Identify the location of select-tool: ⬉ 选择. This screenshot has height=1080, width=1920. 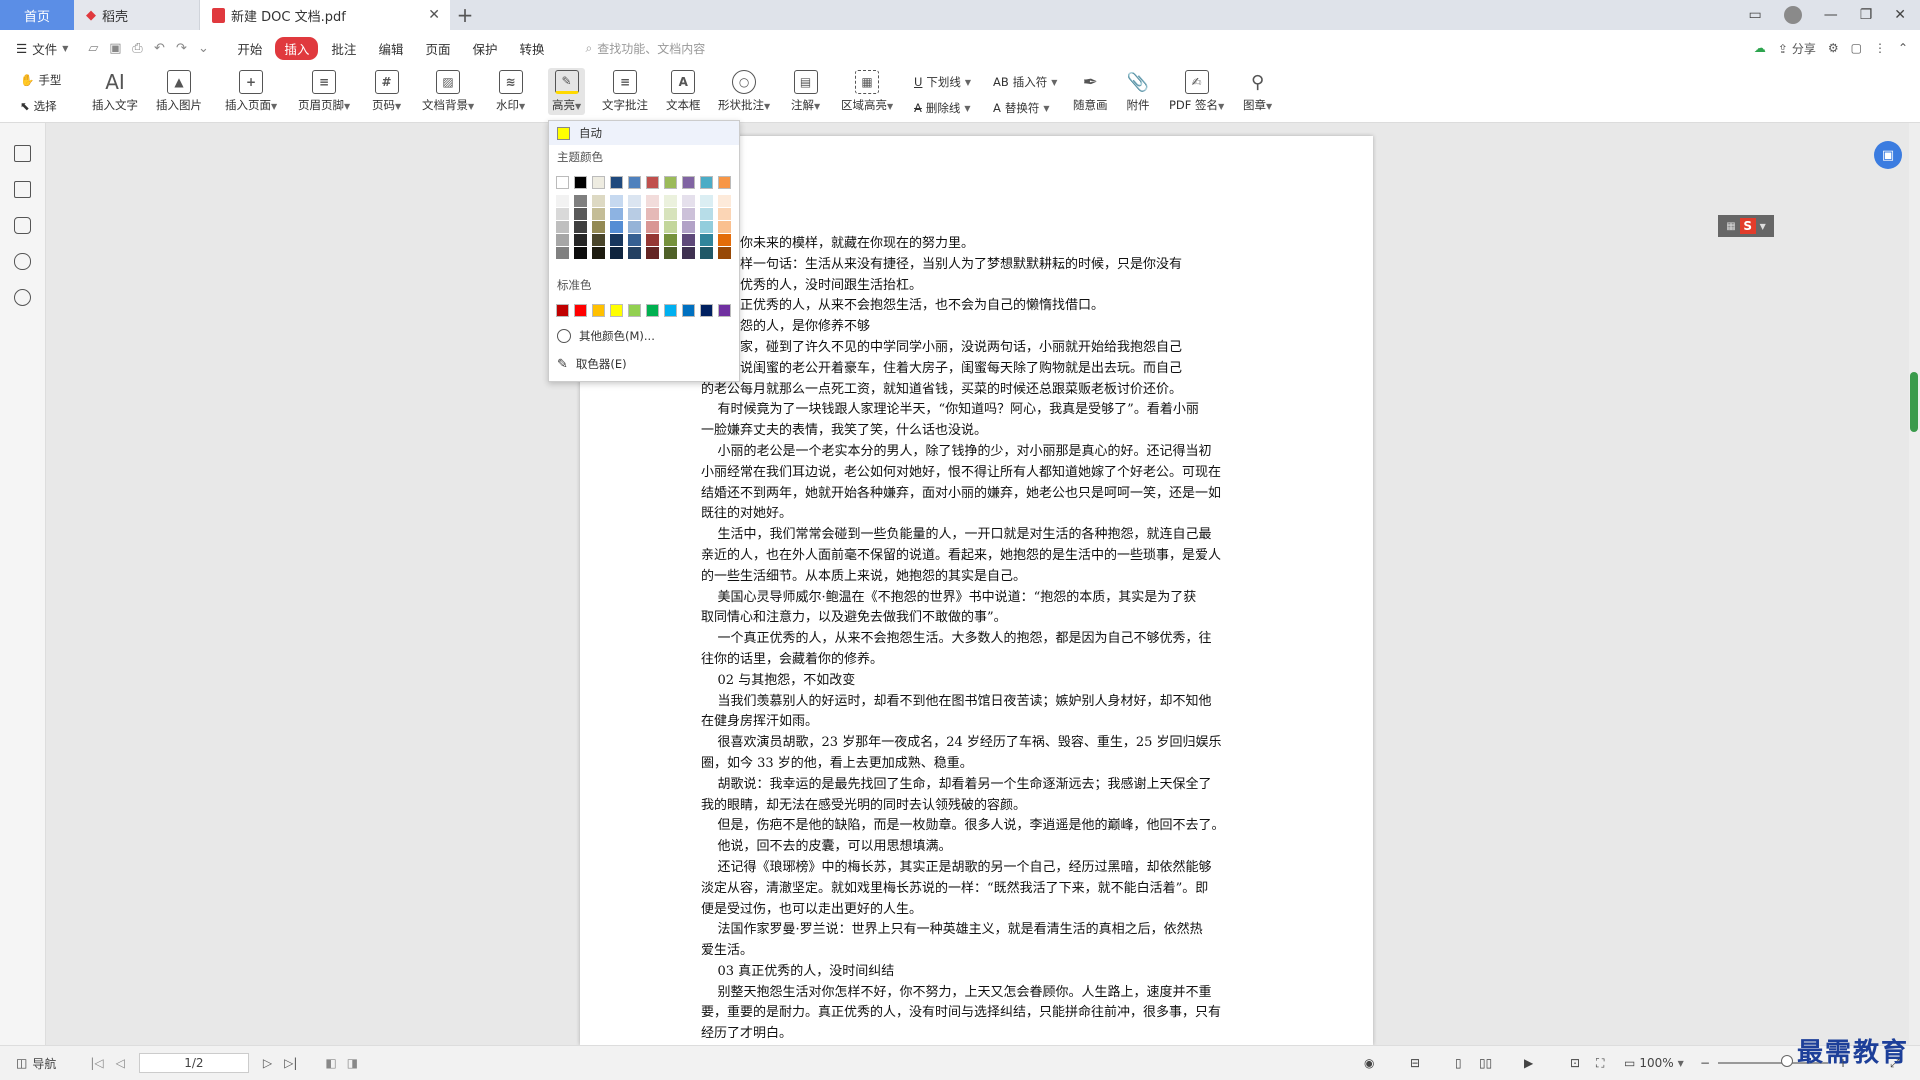
(38, 106).